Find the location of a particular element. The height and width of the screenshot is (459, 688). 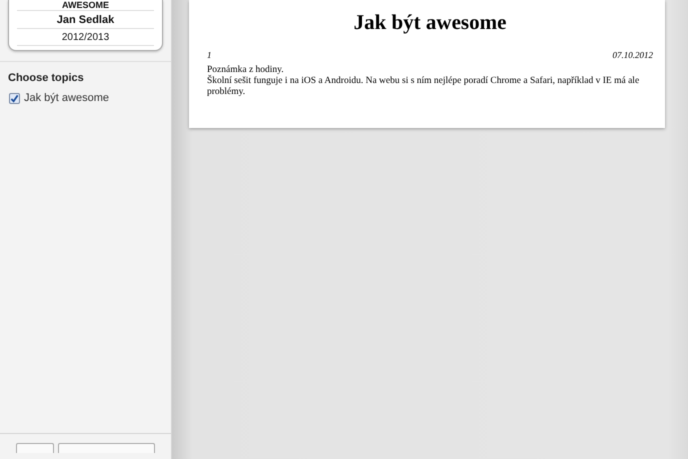

note-paragraph: Školní sešit funguje i na iOS a Androidu. Na webu si s ním nejlépe poradí Chrome a Safari, například v IE má ale problémy. is located at coordinates (423, 87).